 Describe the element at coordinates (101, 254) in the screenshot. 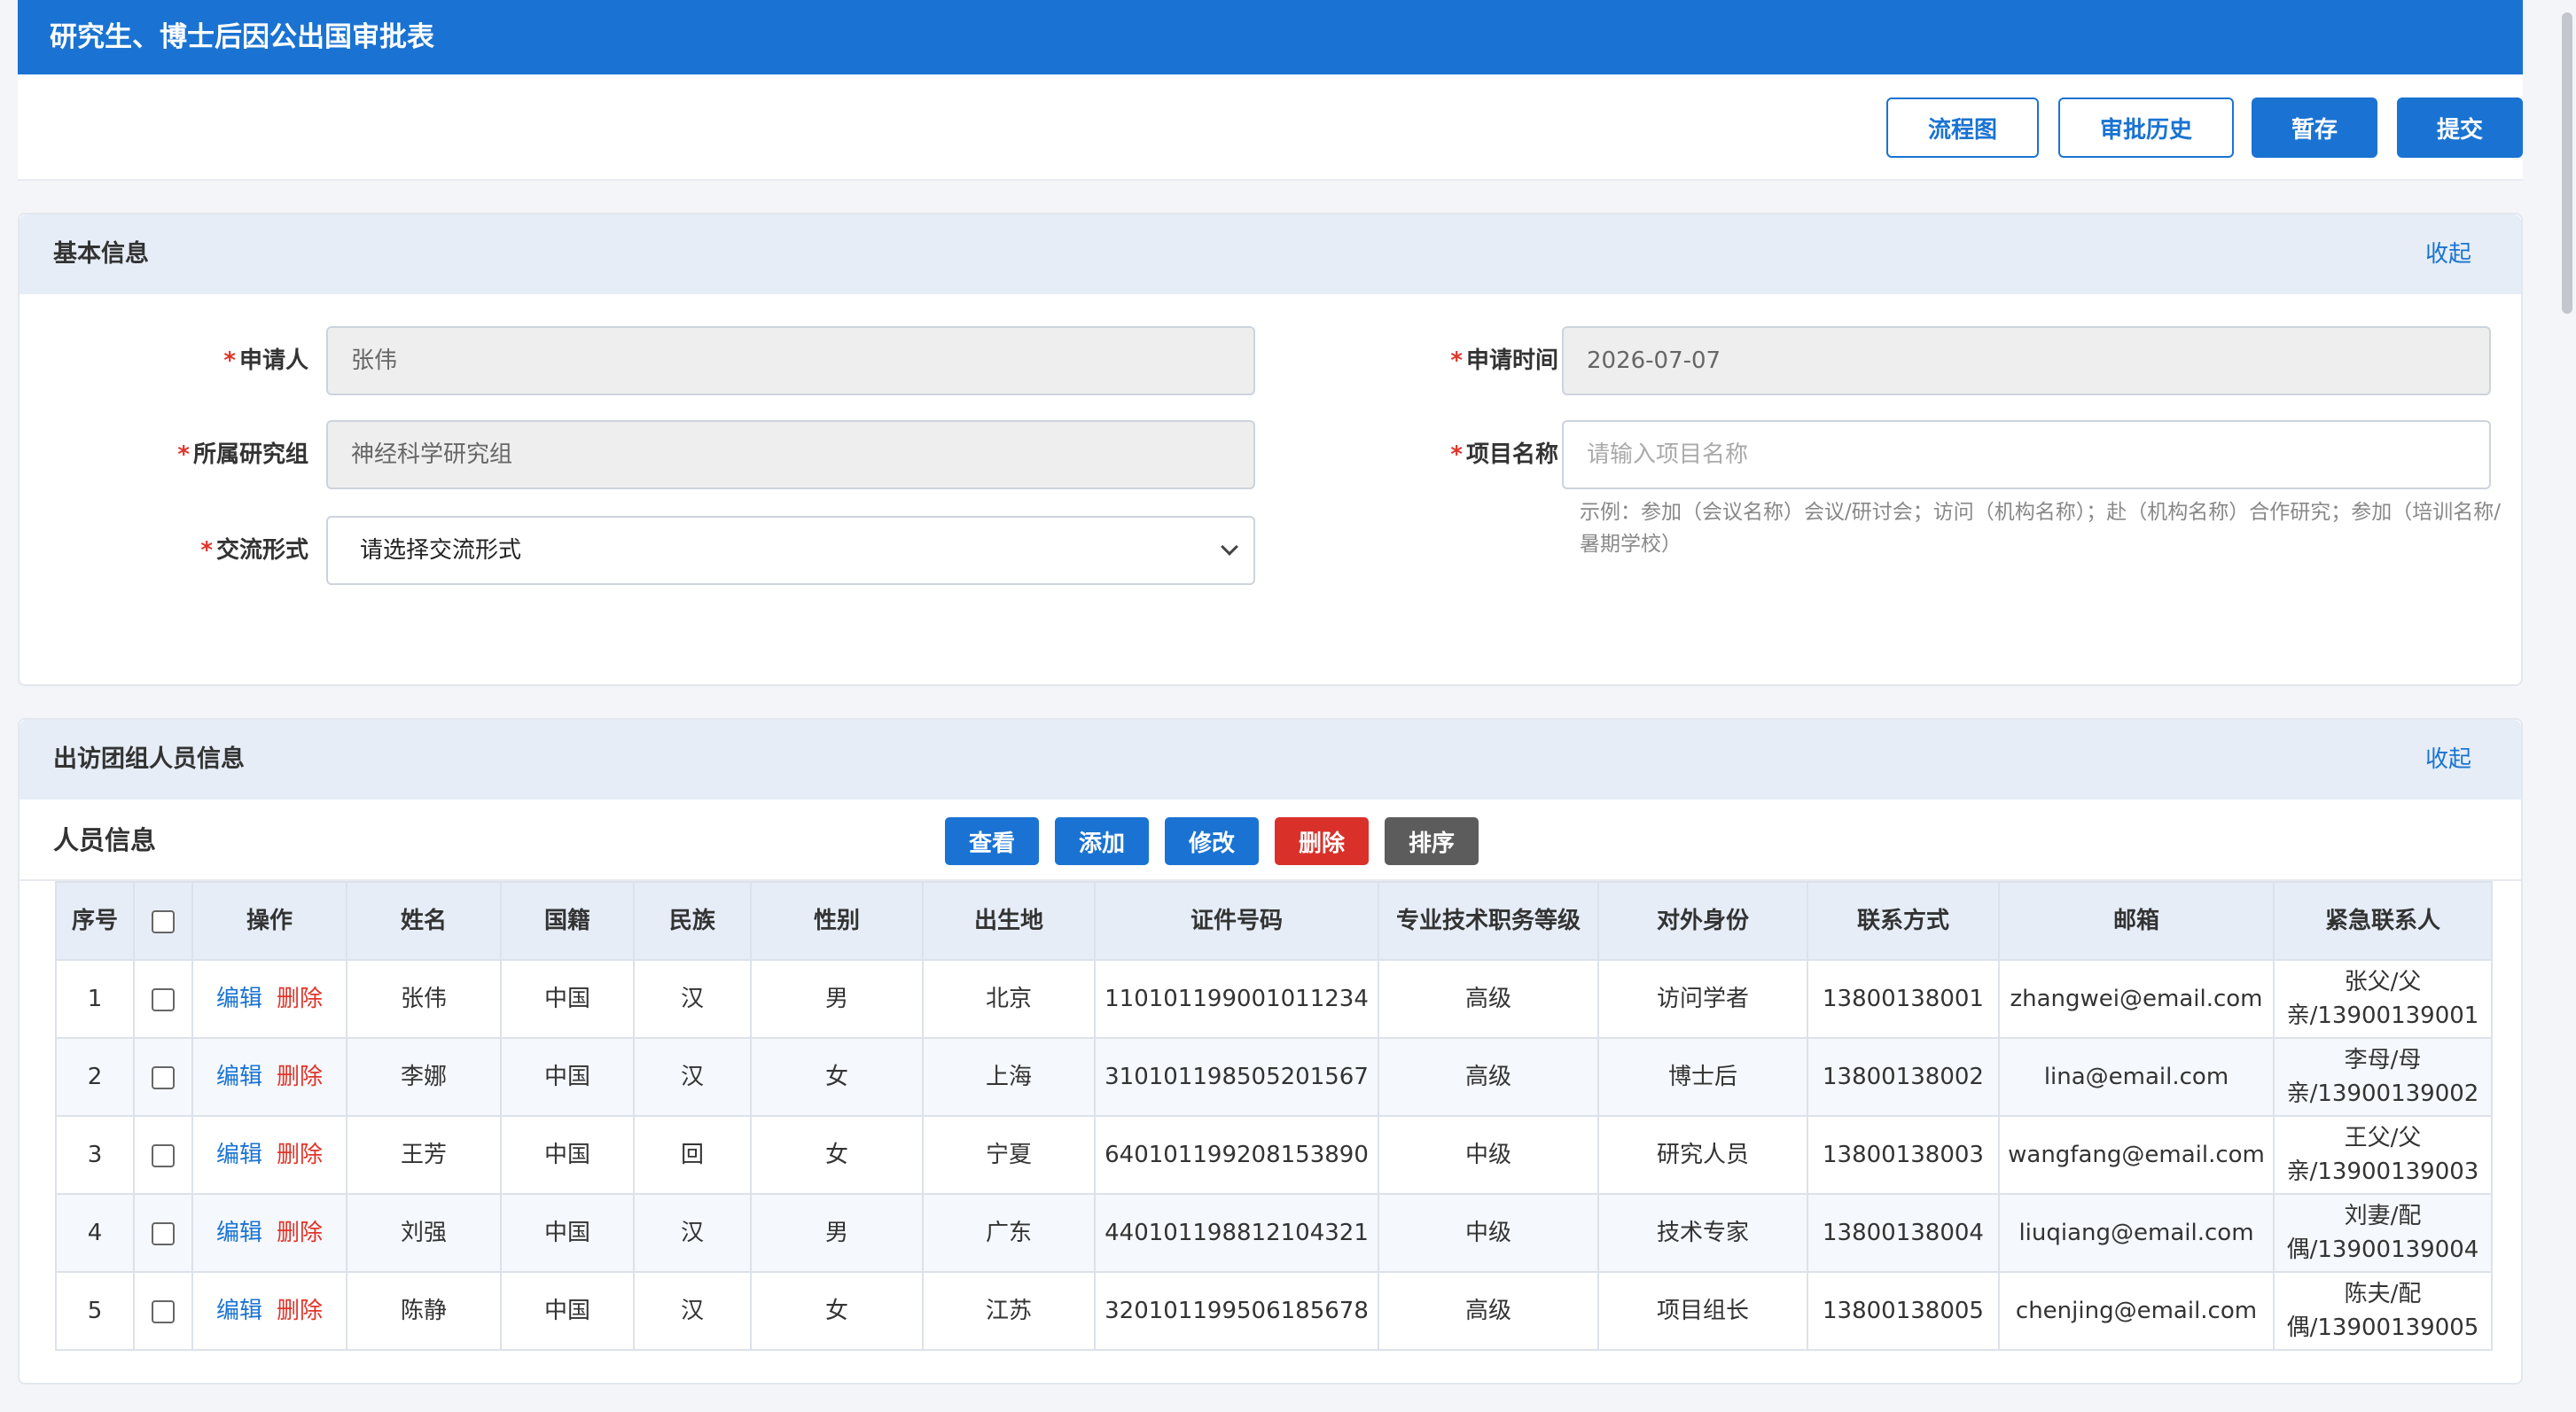

I see `basic-info-title: 基本信息` at that location.